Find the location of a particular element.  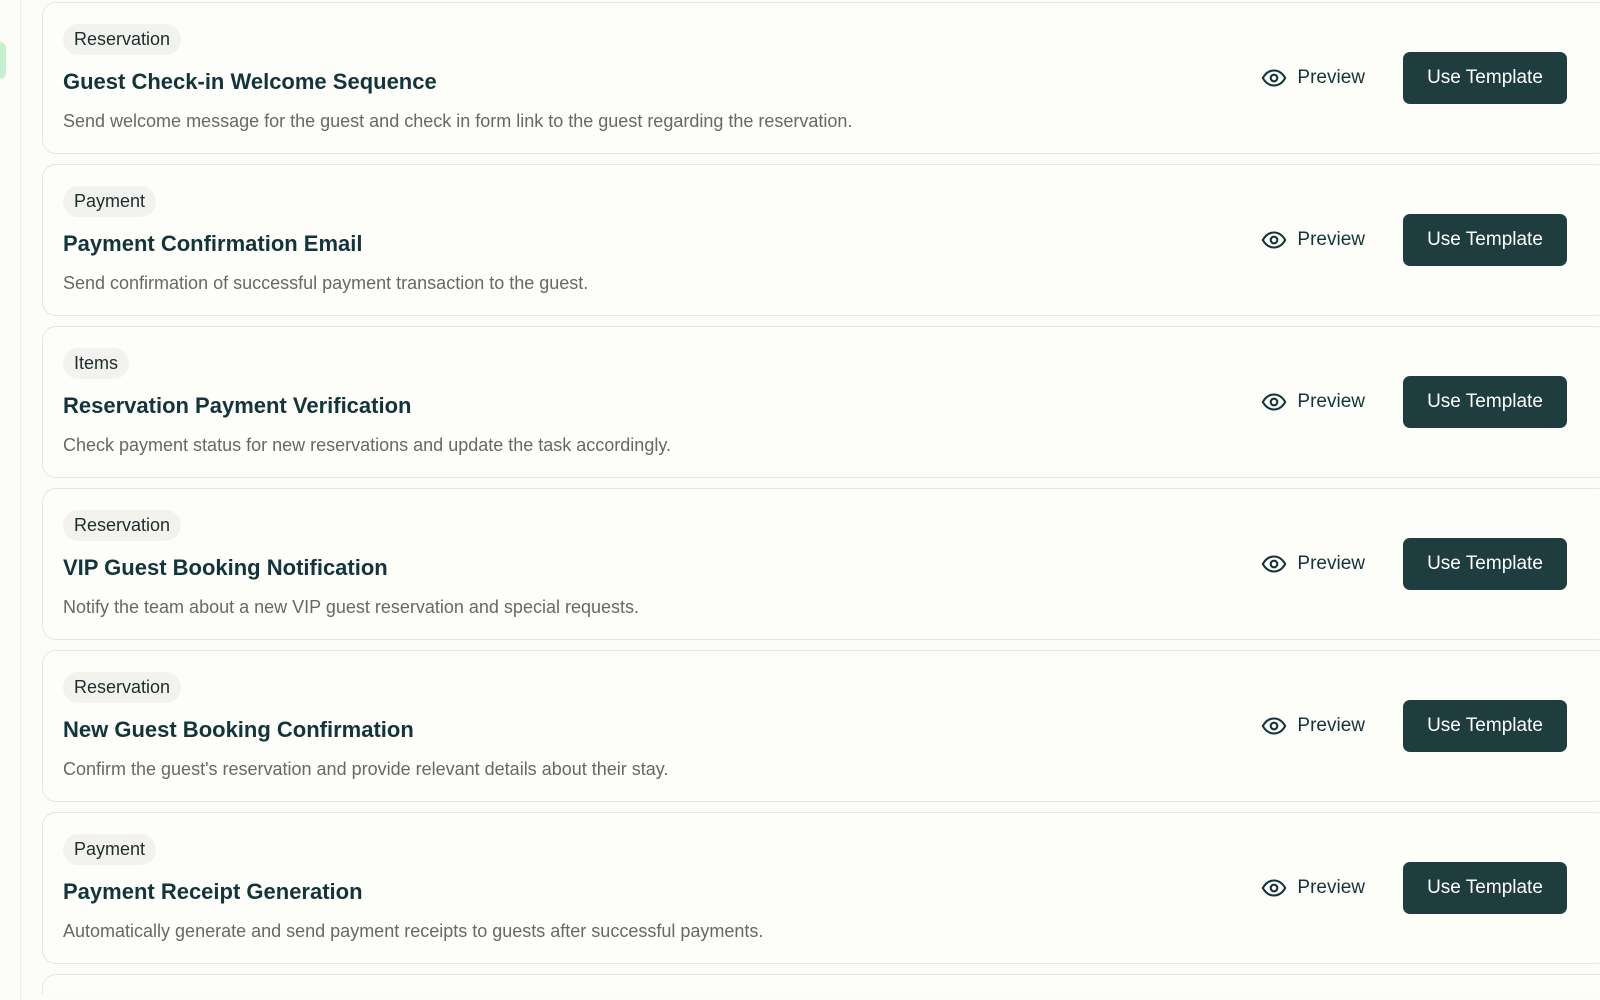

template-title: New Guest Booking Confirmation is located at coordinates (238, 729).